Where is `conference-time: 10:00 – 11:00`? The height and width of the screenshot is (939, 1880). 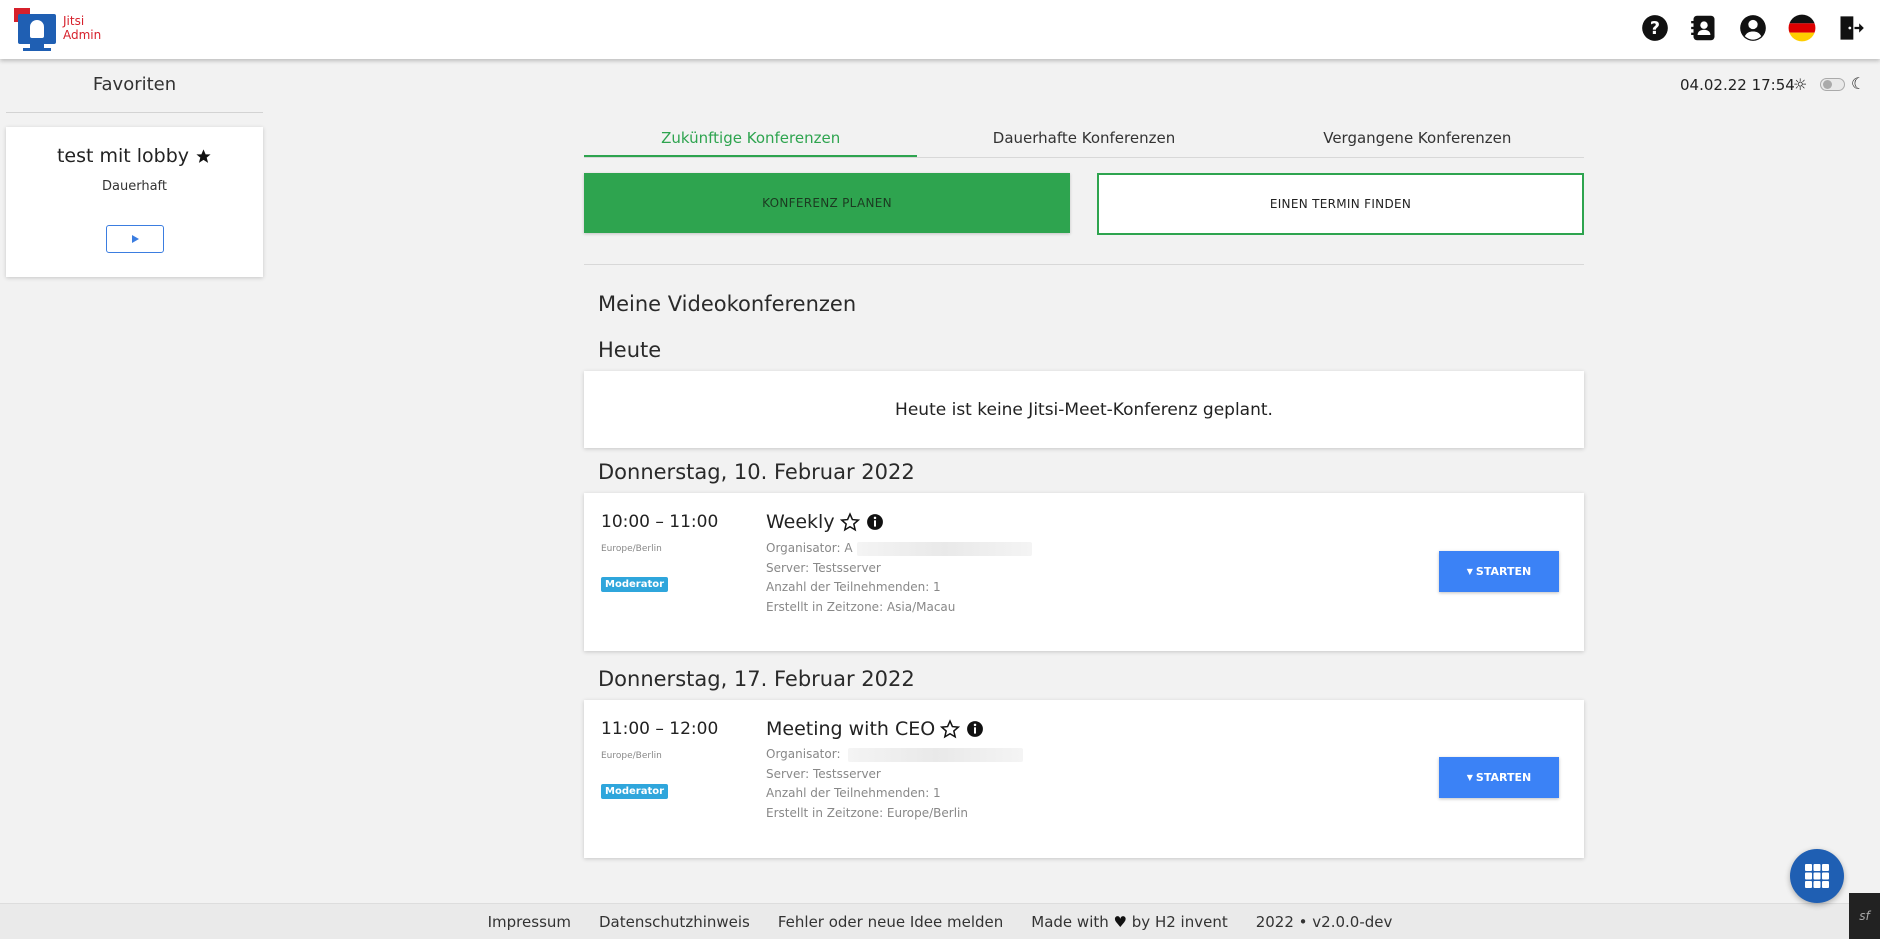
conference-time: 10:00 – 11:00 is located at coordinates (660, 522).